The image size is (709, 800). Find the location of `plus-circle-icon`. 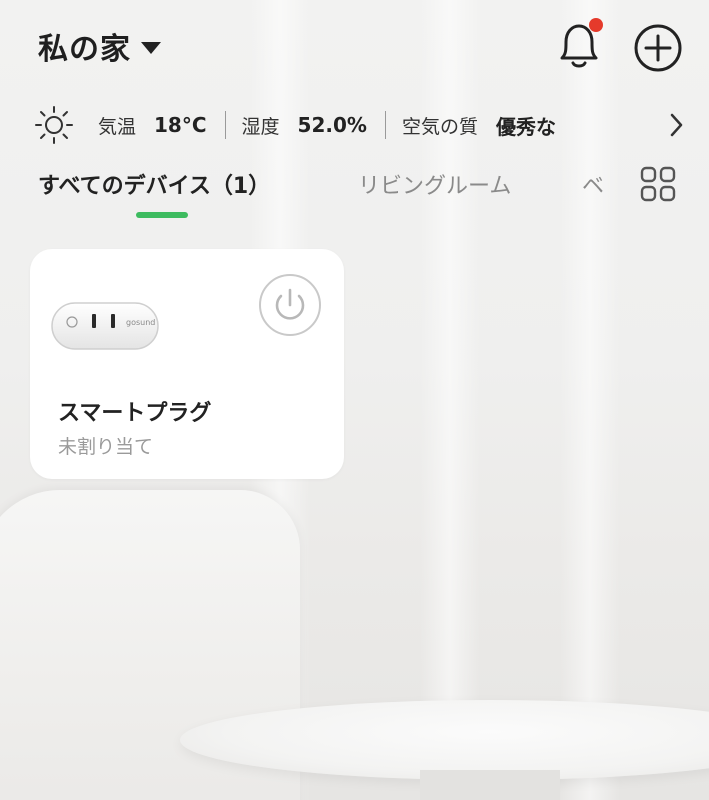

plus-circle-icon is located at coordinates (658, 48).